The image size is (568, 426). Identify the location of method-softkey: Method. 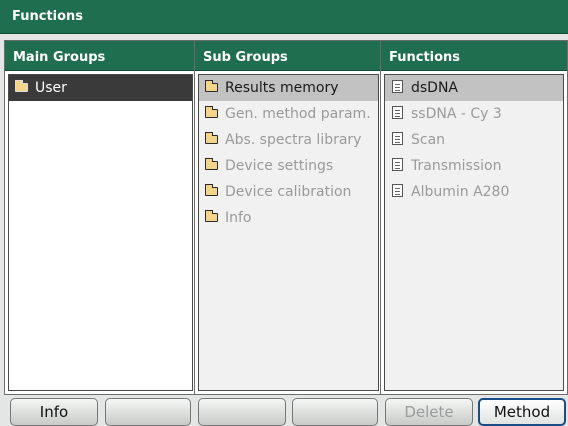
(522, 412).